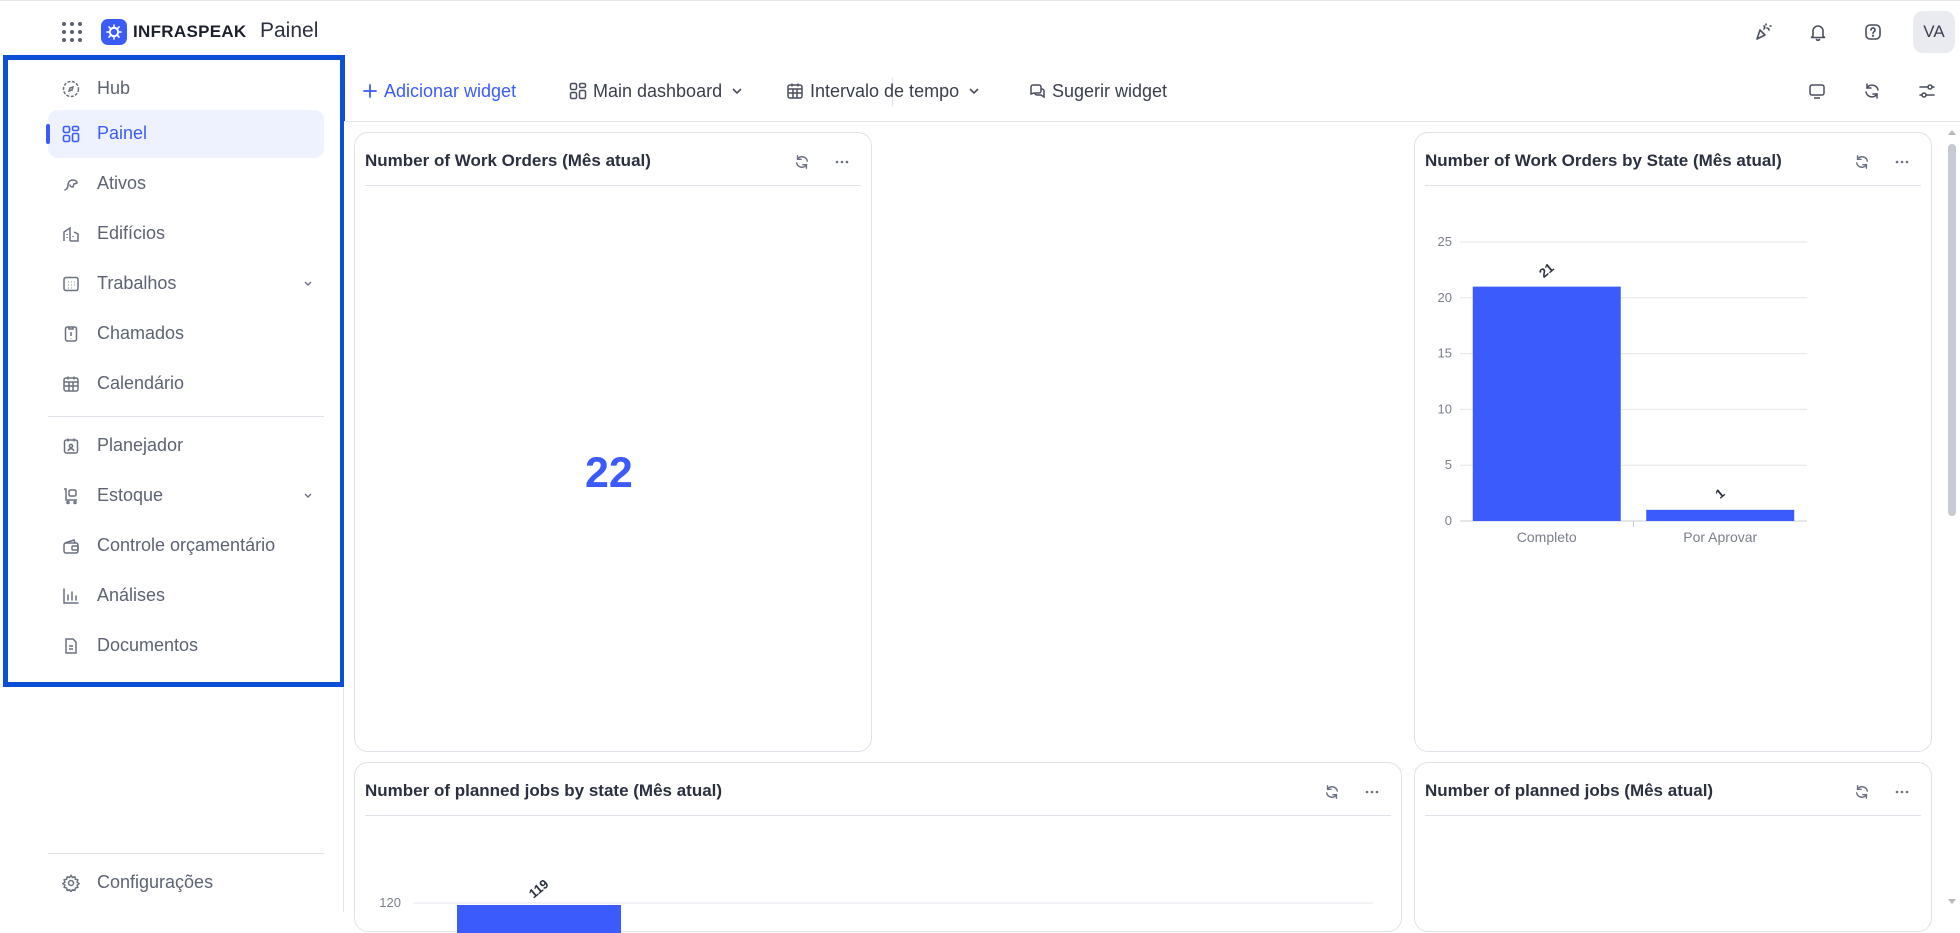  Describe the element at coordinates (1448, 464) in the screenshot. I see `y-tick-label: 5` at that location.